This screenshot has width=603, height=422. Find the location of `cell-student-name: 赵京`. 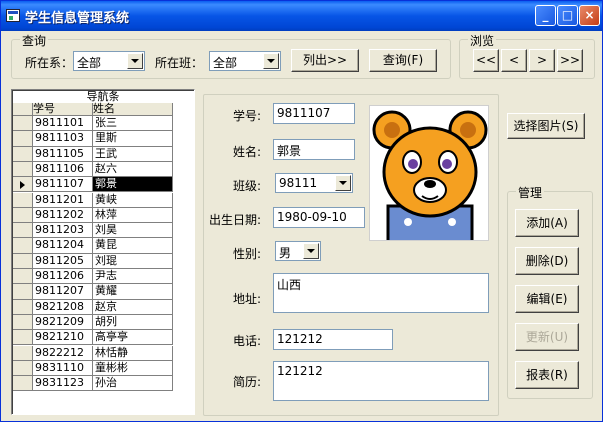

cell-student-name: 赵京 is located at coordinates (133, 307).